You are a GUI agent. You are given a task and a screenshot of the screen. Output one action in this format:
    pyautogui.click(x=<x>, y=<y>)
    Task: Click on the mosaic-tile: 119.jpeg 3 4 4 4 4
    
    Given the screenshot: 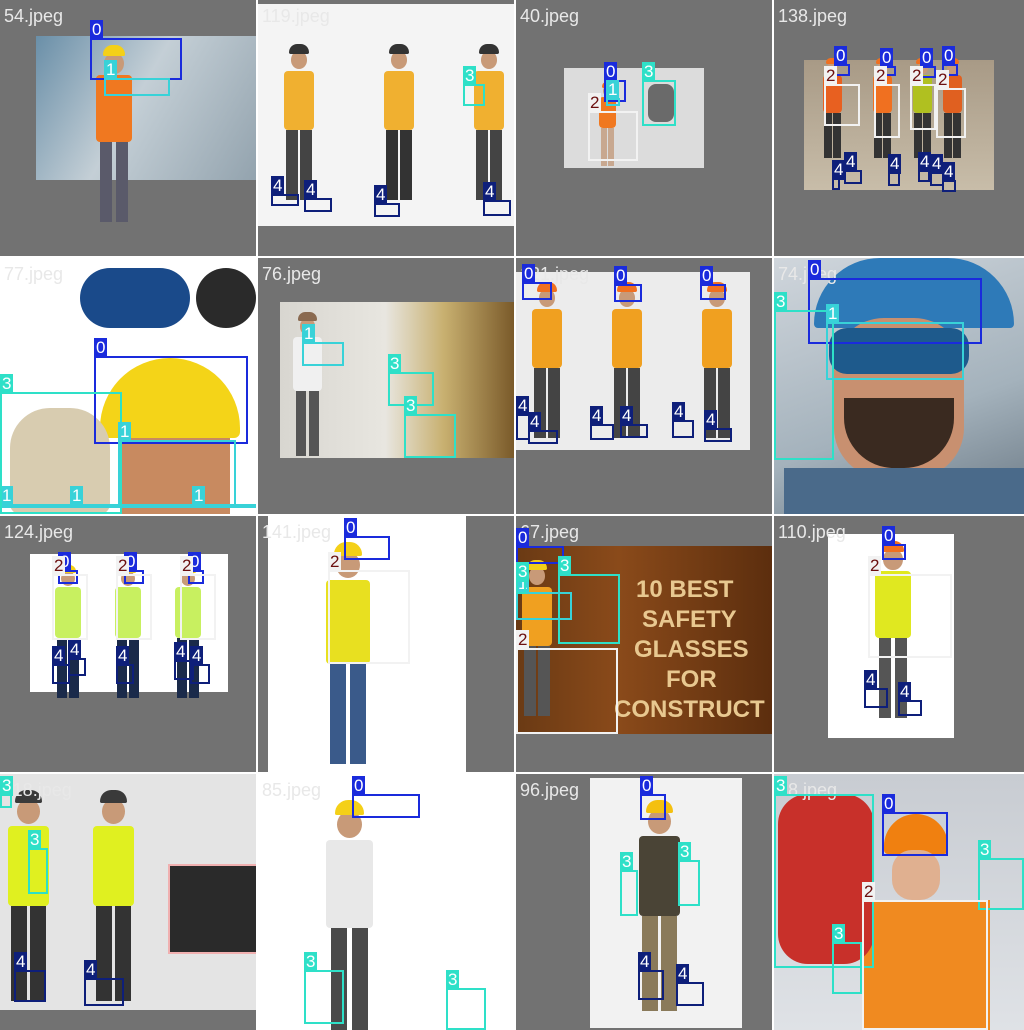 What is the action you would take?
    pyautogui.click(x=386, y=128)
    